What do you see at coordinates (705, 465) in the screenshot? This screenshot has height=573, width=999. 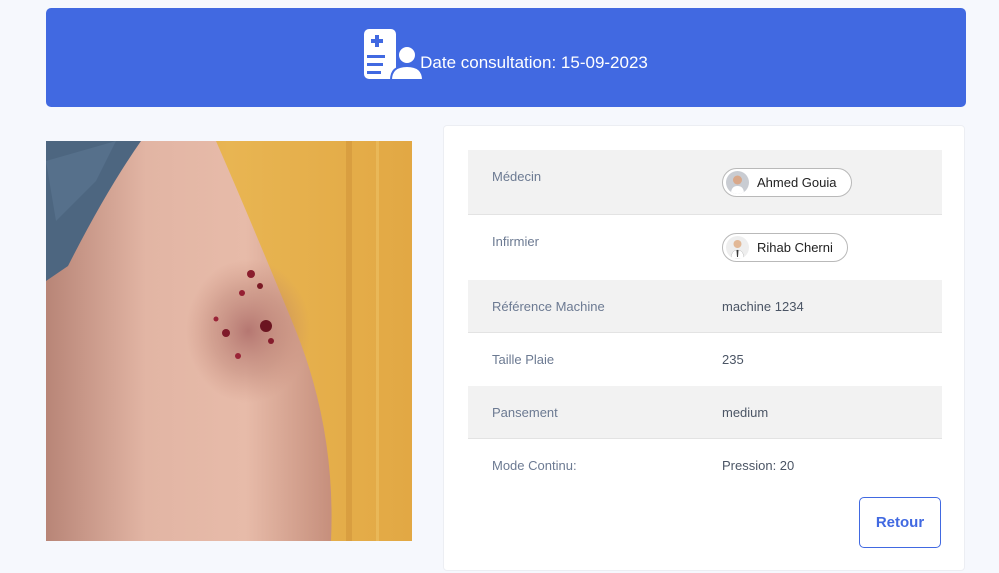 I see `row-mode-continu: Mode Continu: Pression: 20` at bounding box center [705, 465].